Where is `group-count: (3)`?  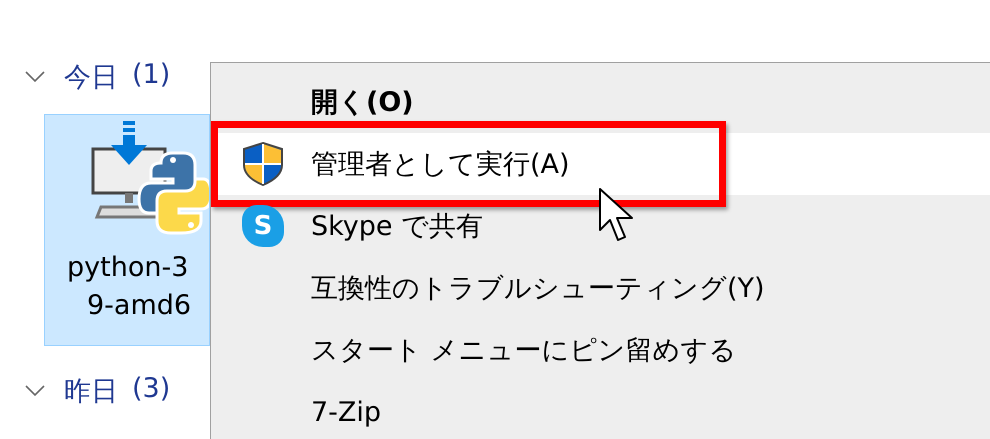 group-count: (3) is located at coordinates (151, 389).